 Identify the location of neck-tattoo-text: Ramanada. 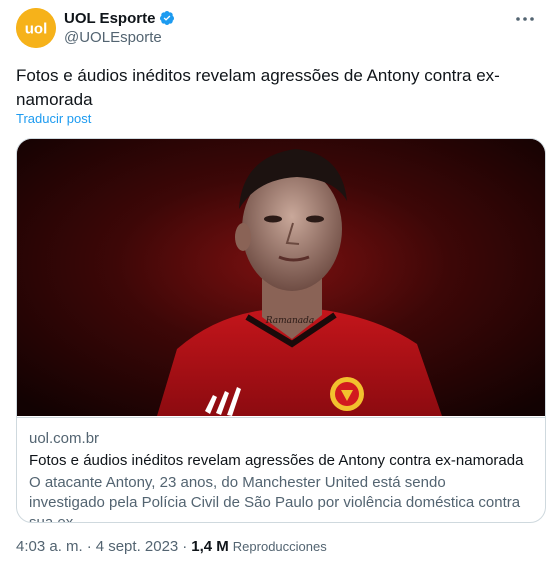
(290, 321).